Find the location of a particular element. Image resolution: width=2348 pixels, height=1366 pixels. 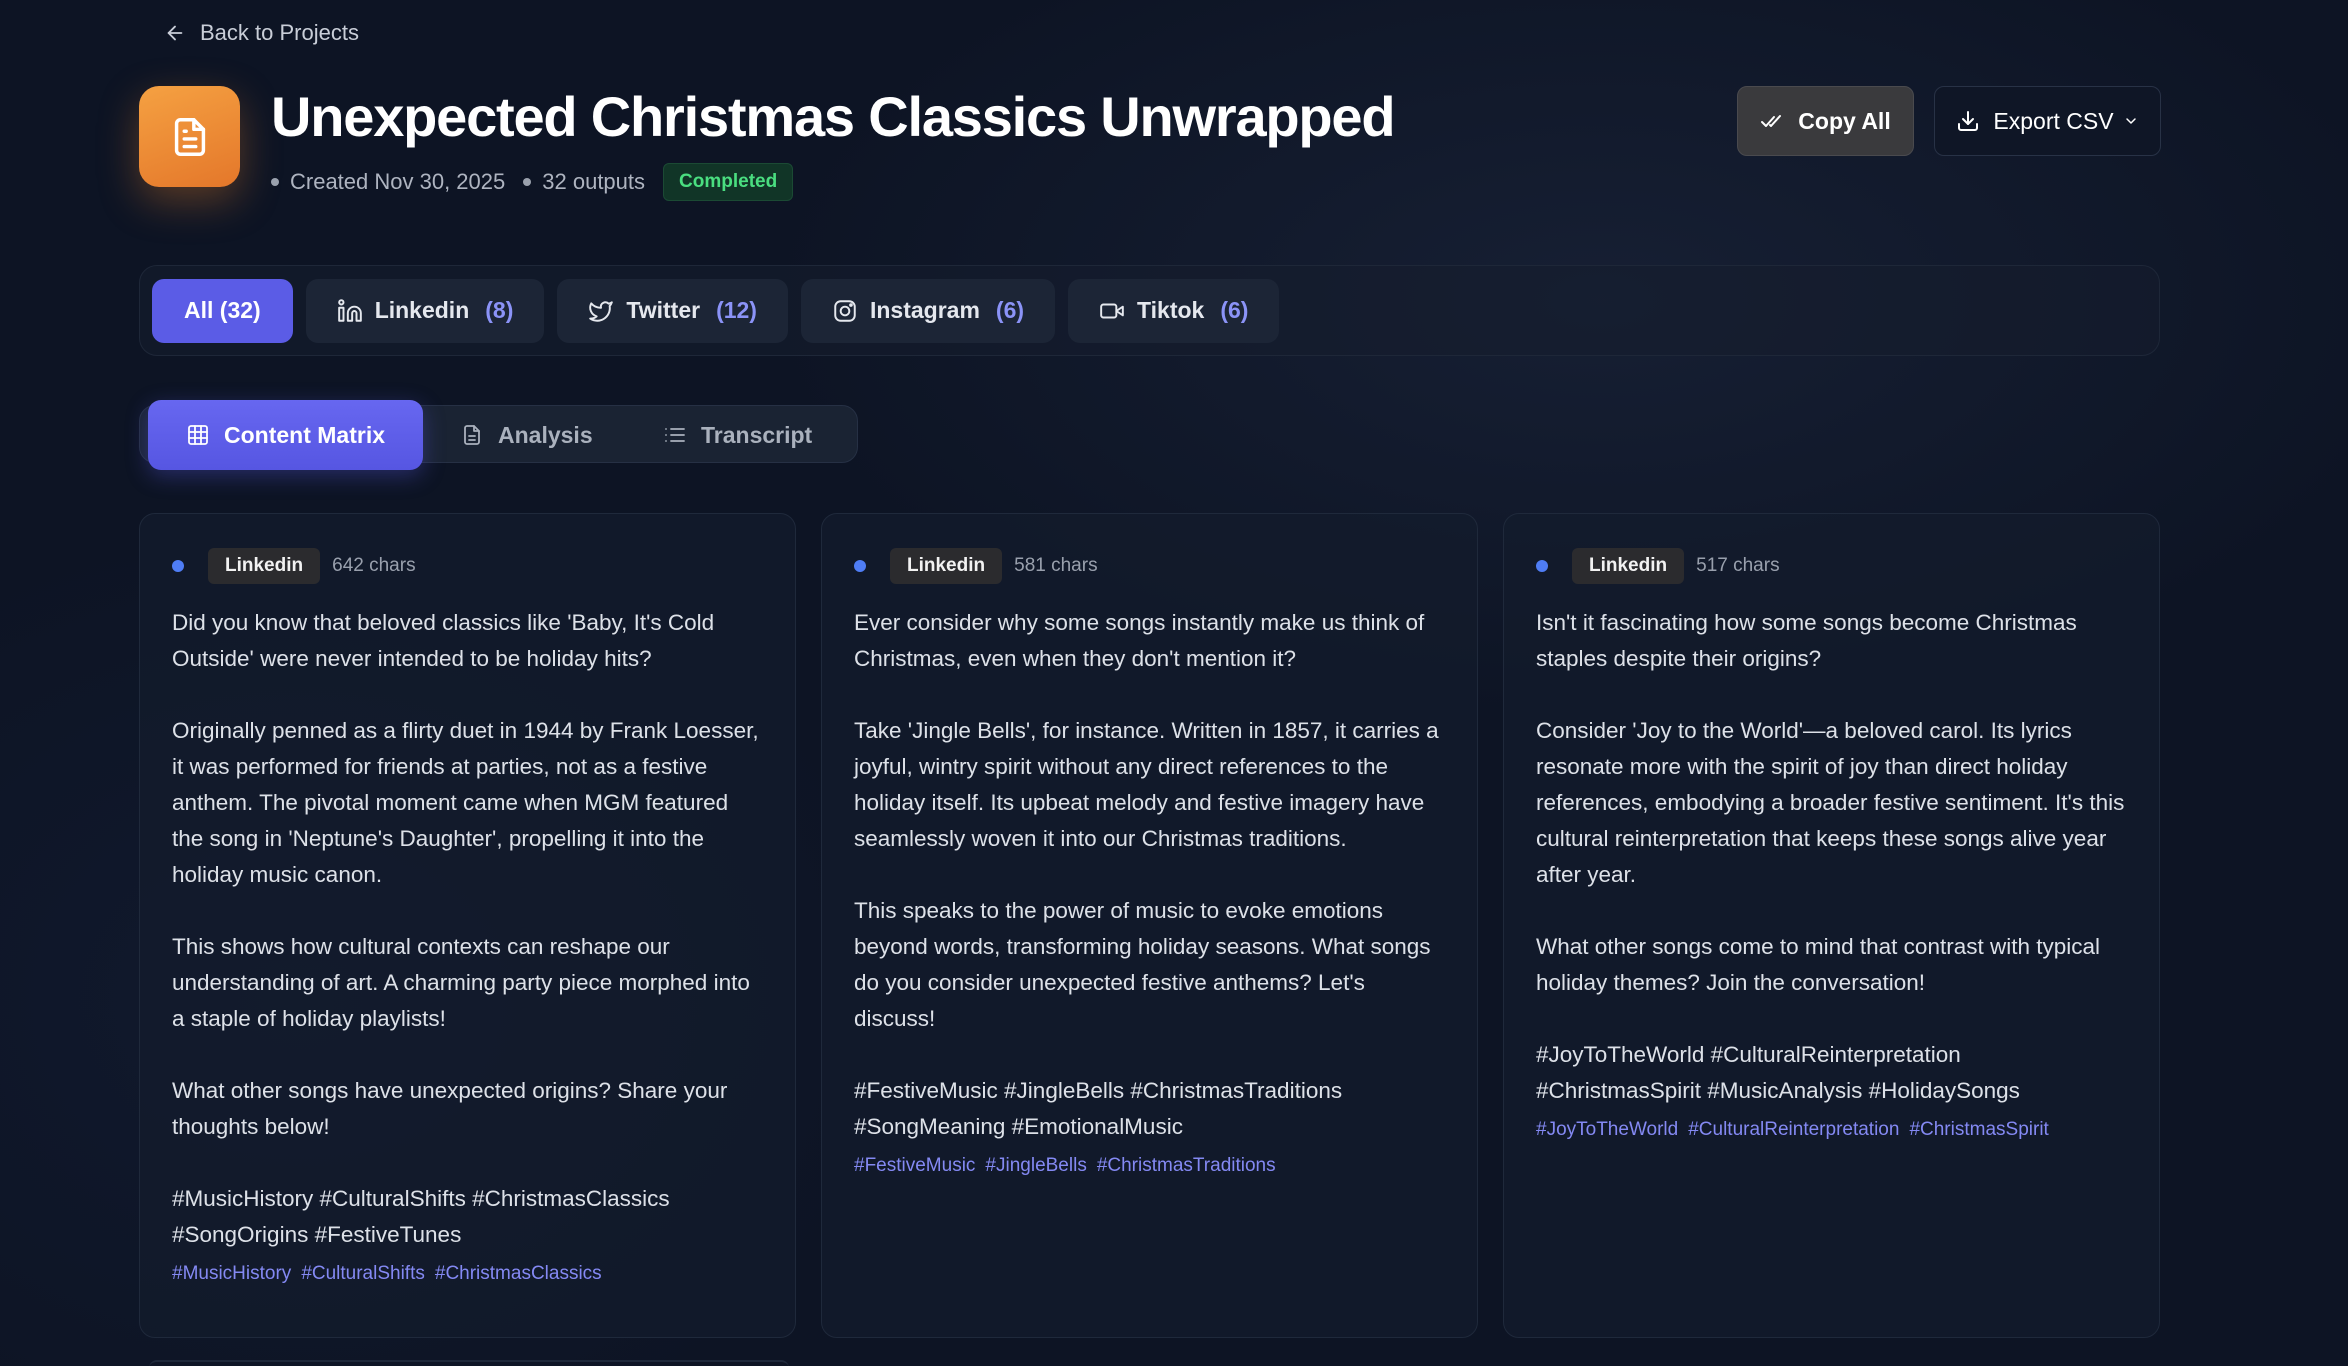

copy-all-button: Copy All is located at coordinates (1825, 121).